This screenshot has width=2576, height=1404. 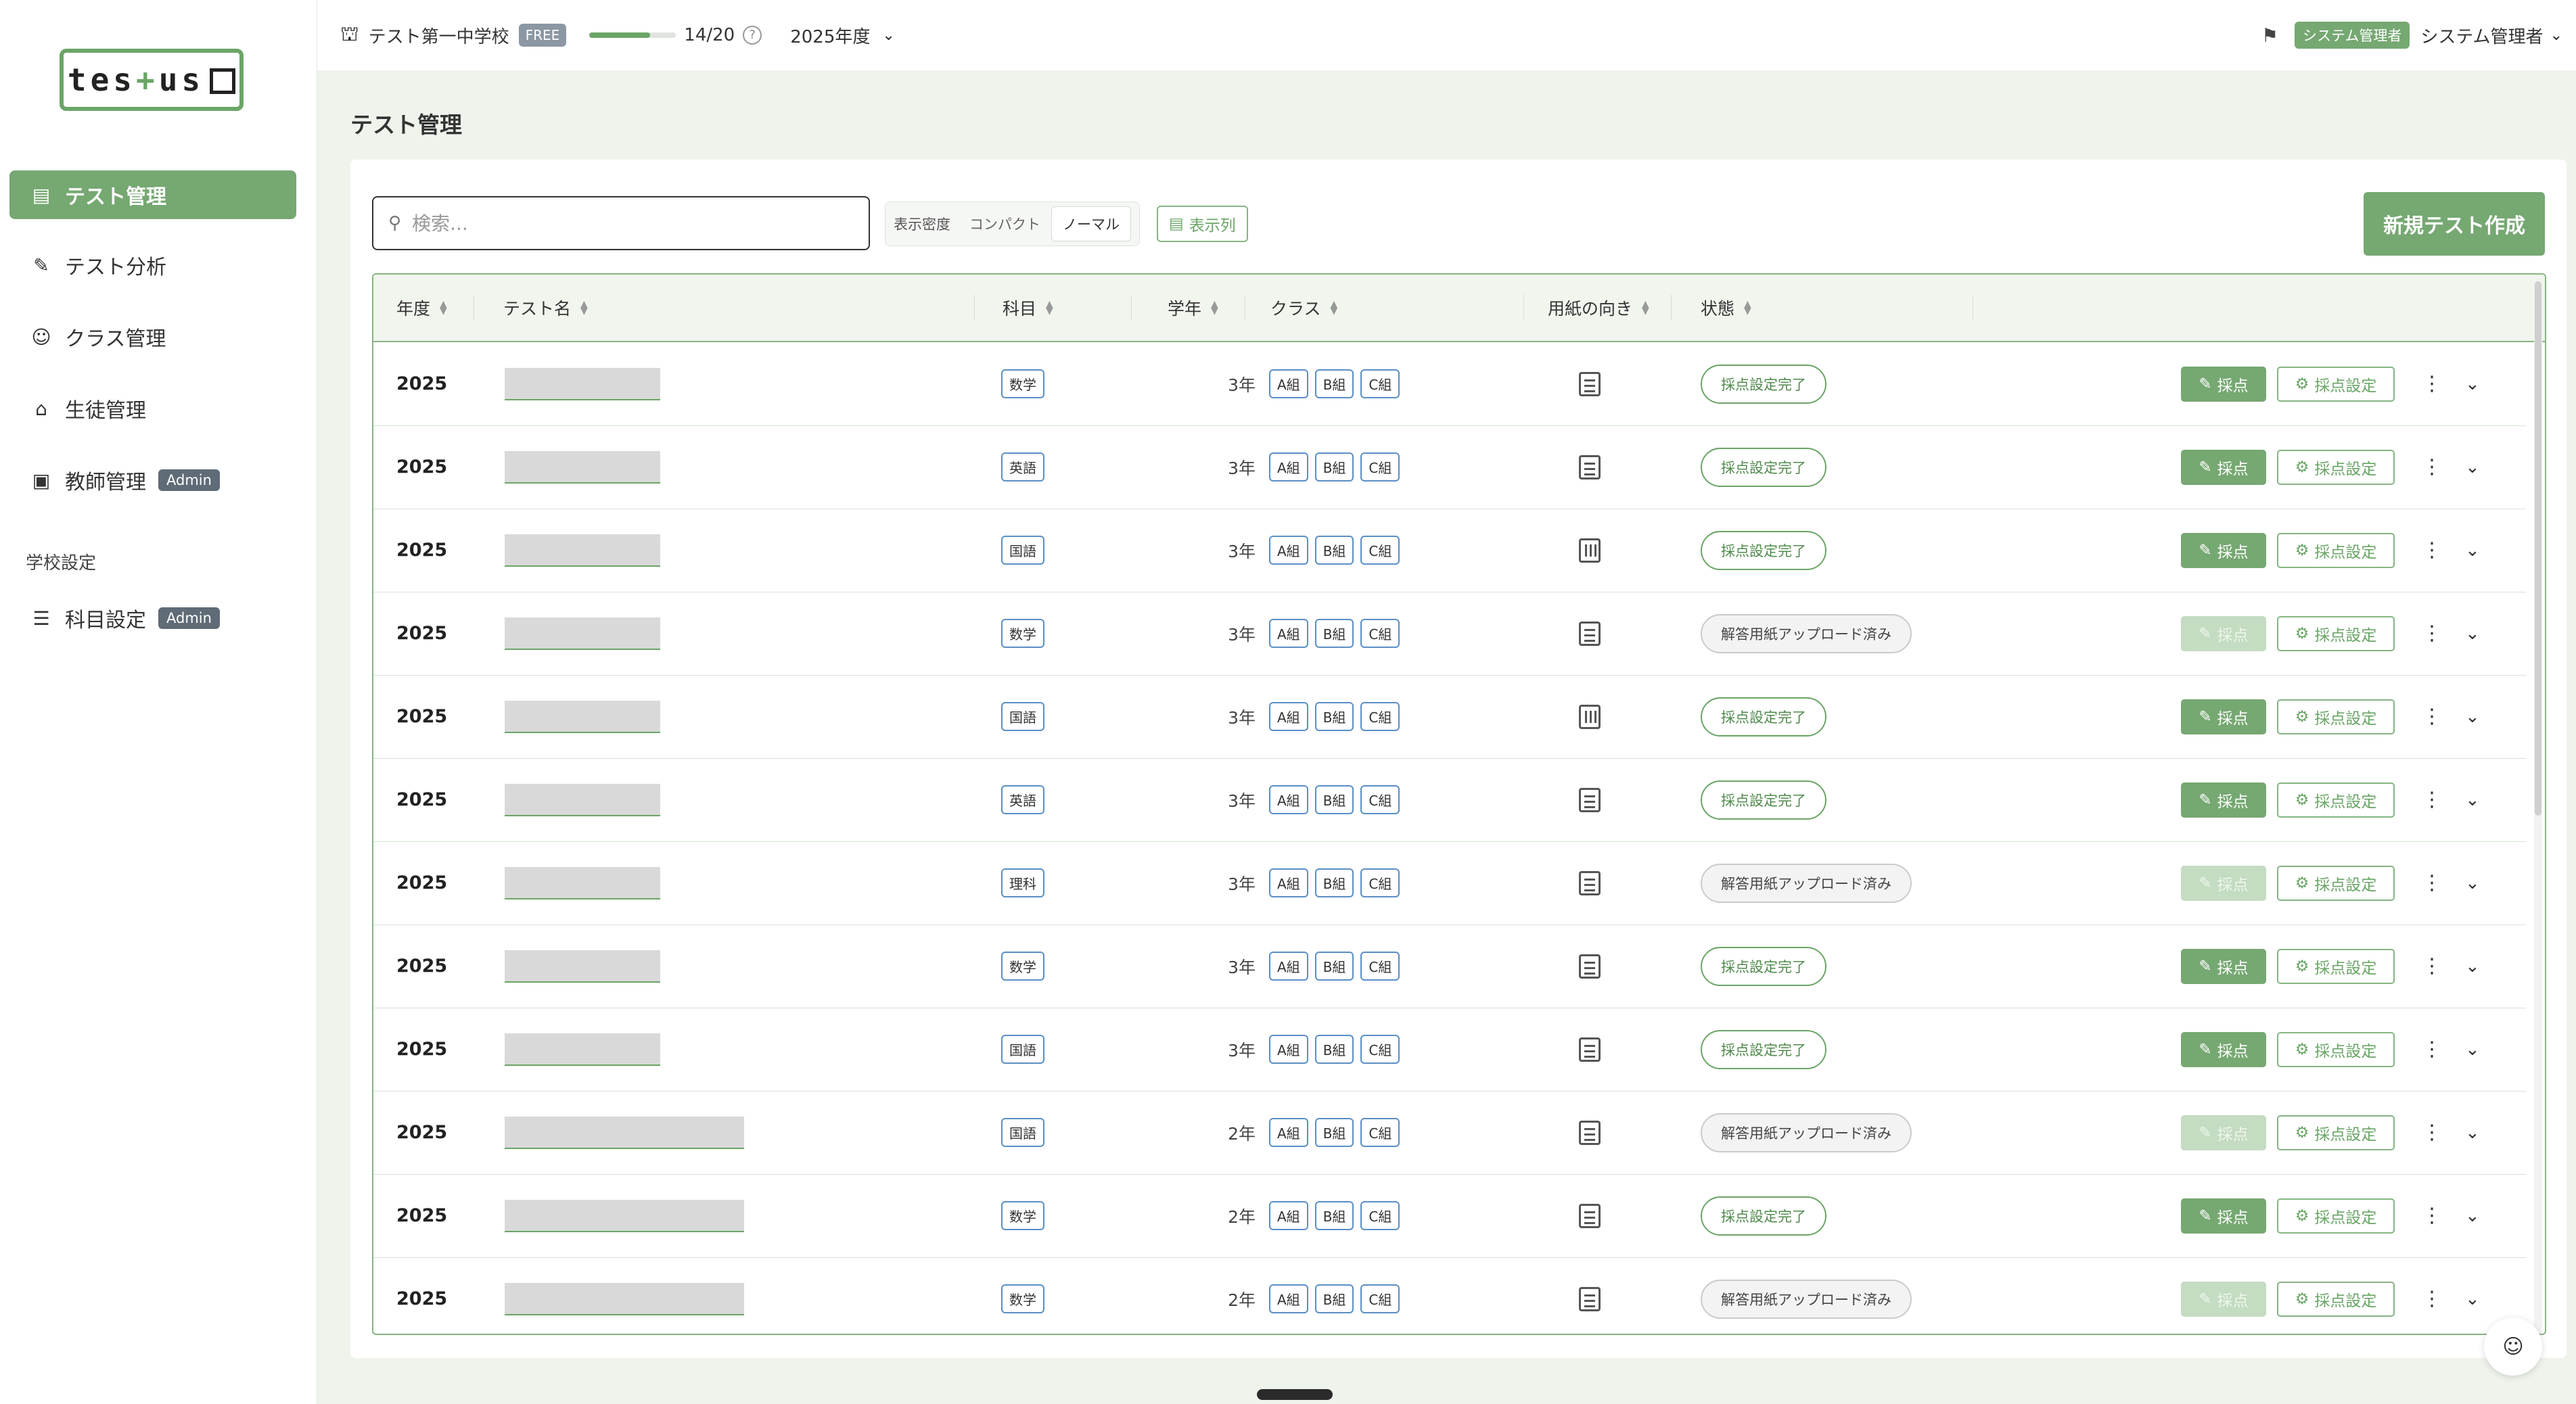 I want to click on column-header-year: 年度 ▲ ▼, so click(x=421, y=308).